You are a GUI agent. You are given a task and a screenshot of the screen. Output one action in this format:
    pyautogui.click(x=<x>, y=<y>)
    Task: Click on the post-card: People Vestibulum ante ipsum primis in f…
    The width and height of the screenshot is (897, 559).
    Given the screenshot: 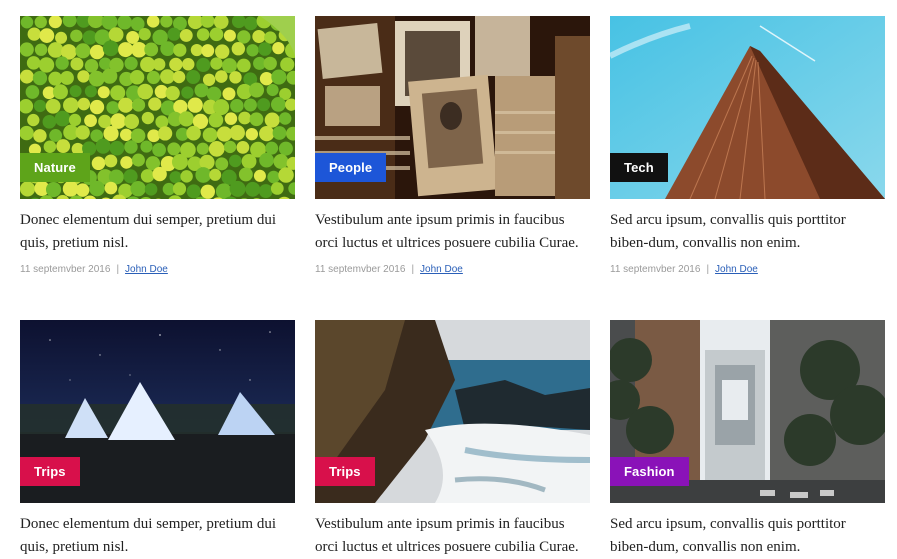 What is the action you would take?
    pyautogui.click(x=452, y=145)
    